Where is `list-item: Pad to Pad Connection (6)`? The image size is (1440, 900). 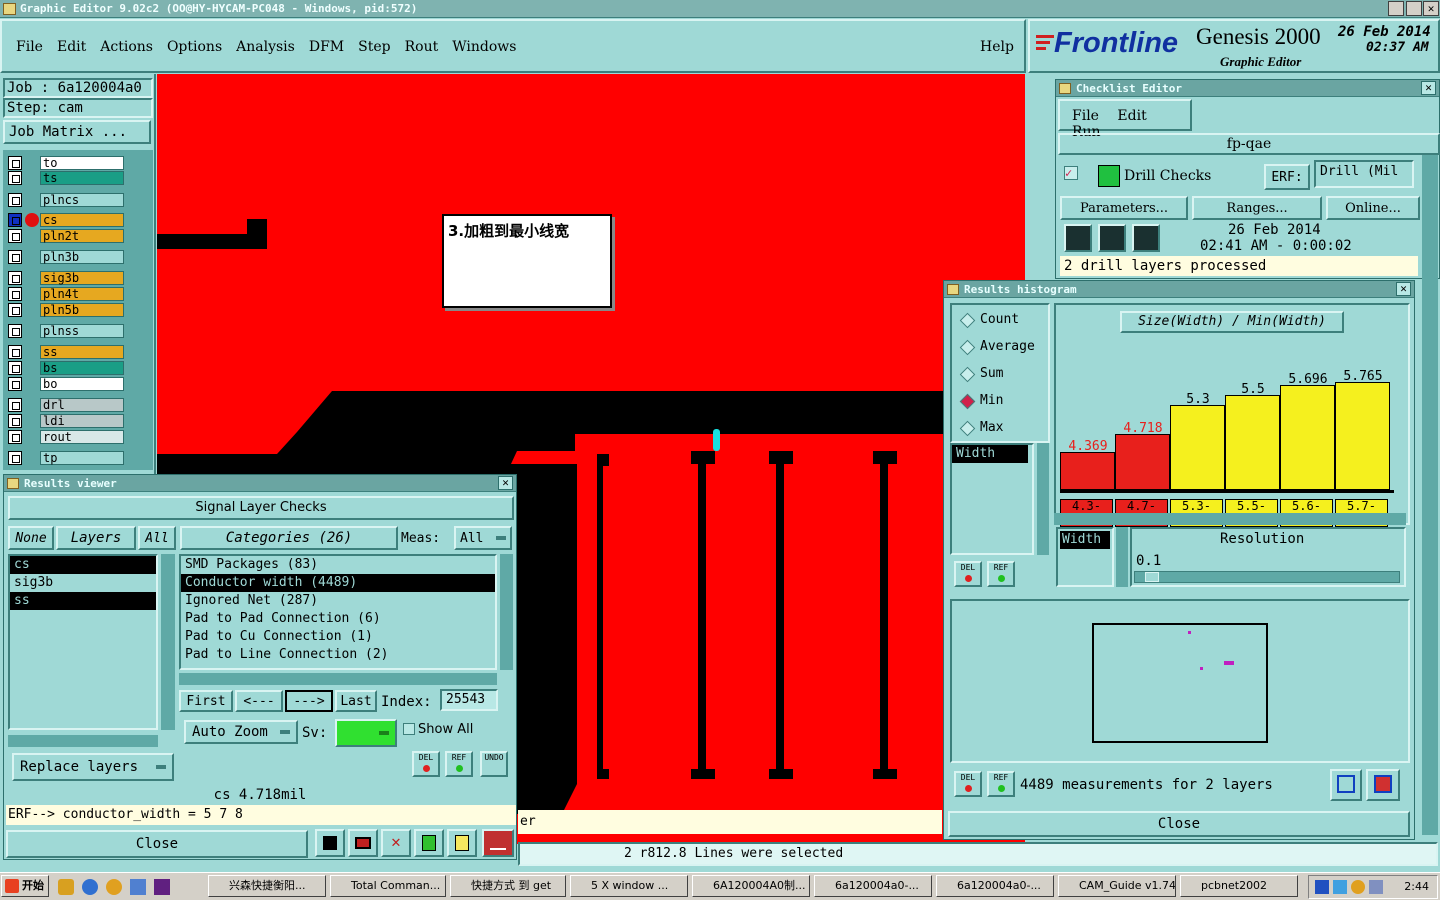 list-item: Pad to Pad Connection (6) is located at coordinates (338, 619).